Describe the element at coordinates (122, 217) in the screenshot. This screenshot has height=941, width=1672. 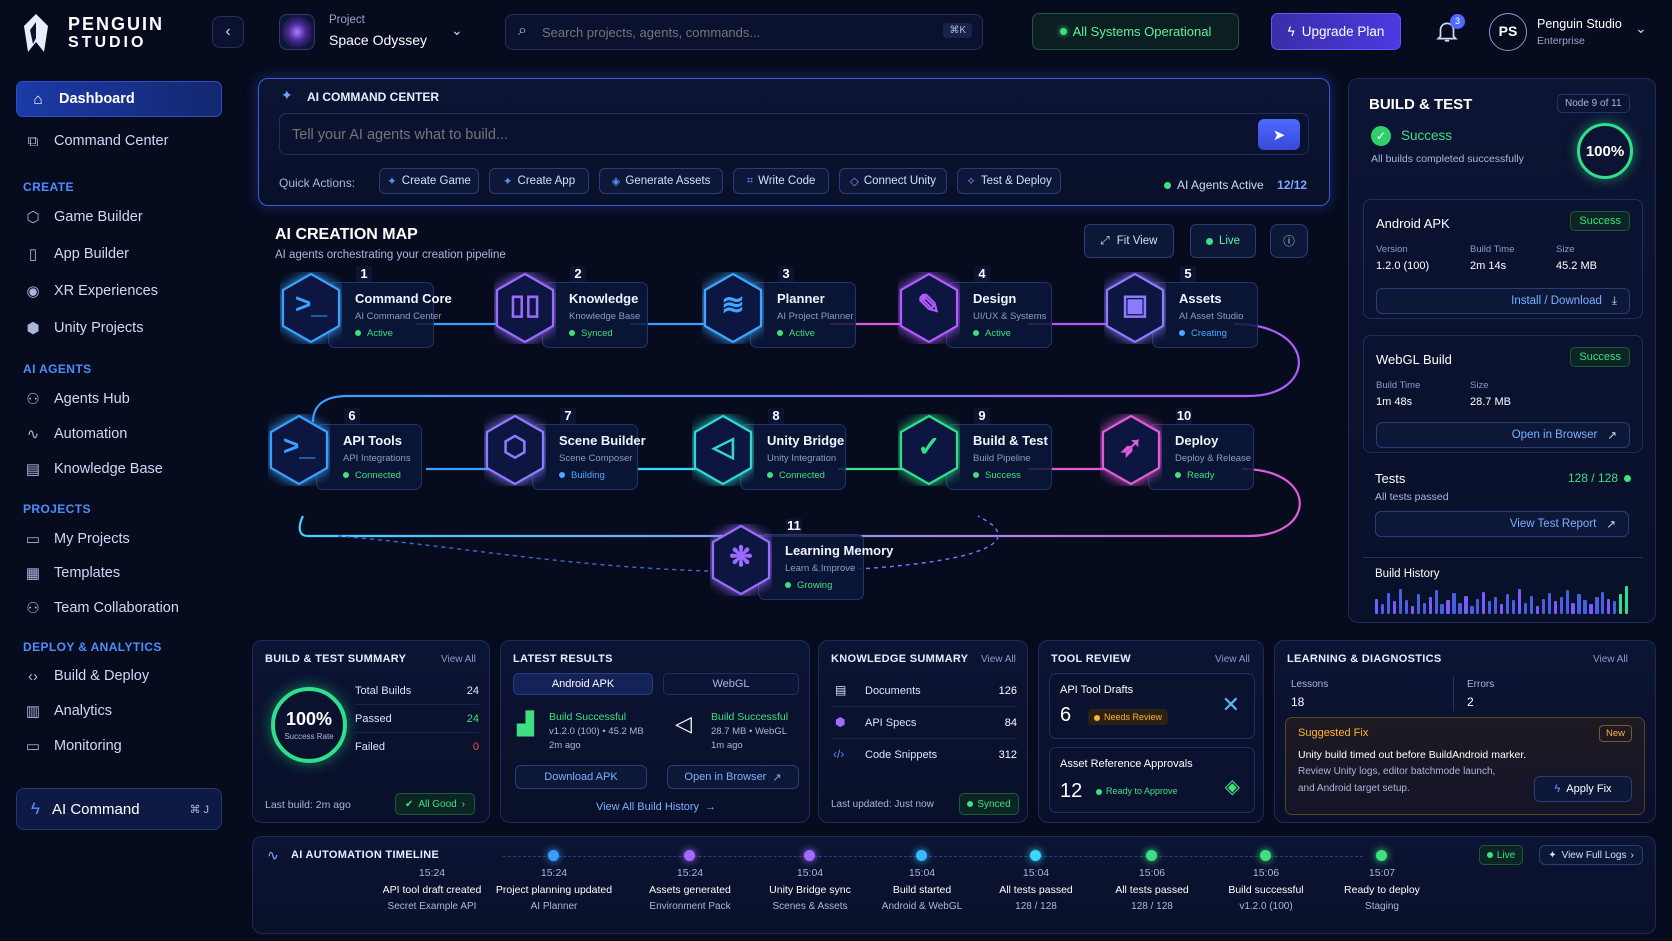
I see `sidebar-item-game-builder: ⬡ Game Builder` at that location.